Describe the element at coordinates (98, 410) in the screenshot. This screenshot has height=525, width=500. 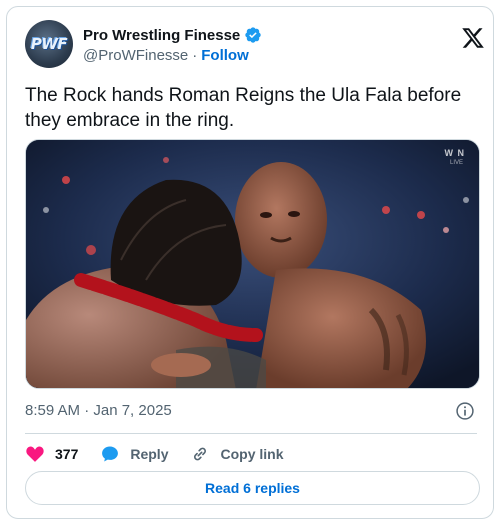
I see `tweet-timestamp: 8:59 AM · Jan 7, 2025` at that location.